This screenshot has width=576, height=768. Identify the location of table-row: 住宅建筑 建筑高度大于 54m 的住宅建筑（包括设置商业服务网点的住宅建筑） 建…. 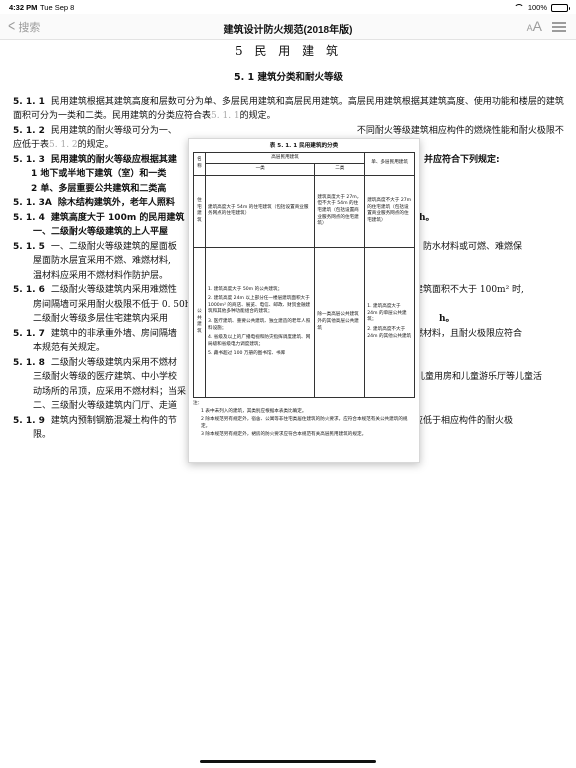
(304, 211).